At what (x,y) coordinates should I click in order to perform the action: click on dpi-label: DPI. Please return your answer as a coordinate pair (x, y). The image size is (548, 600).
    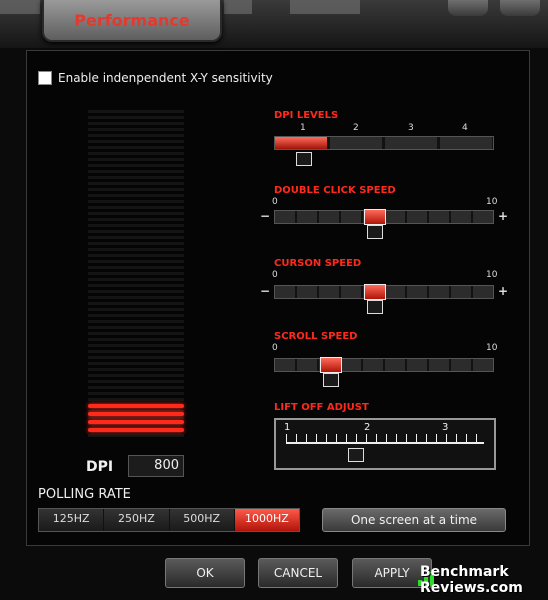
    Looking at the image, I should click on (100, 467).